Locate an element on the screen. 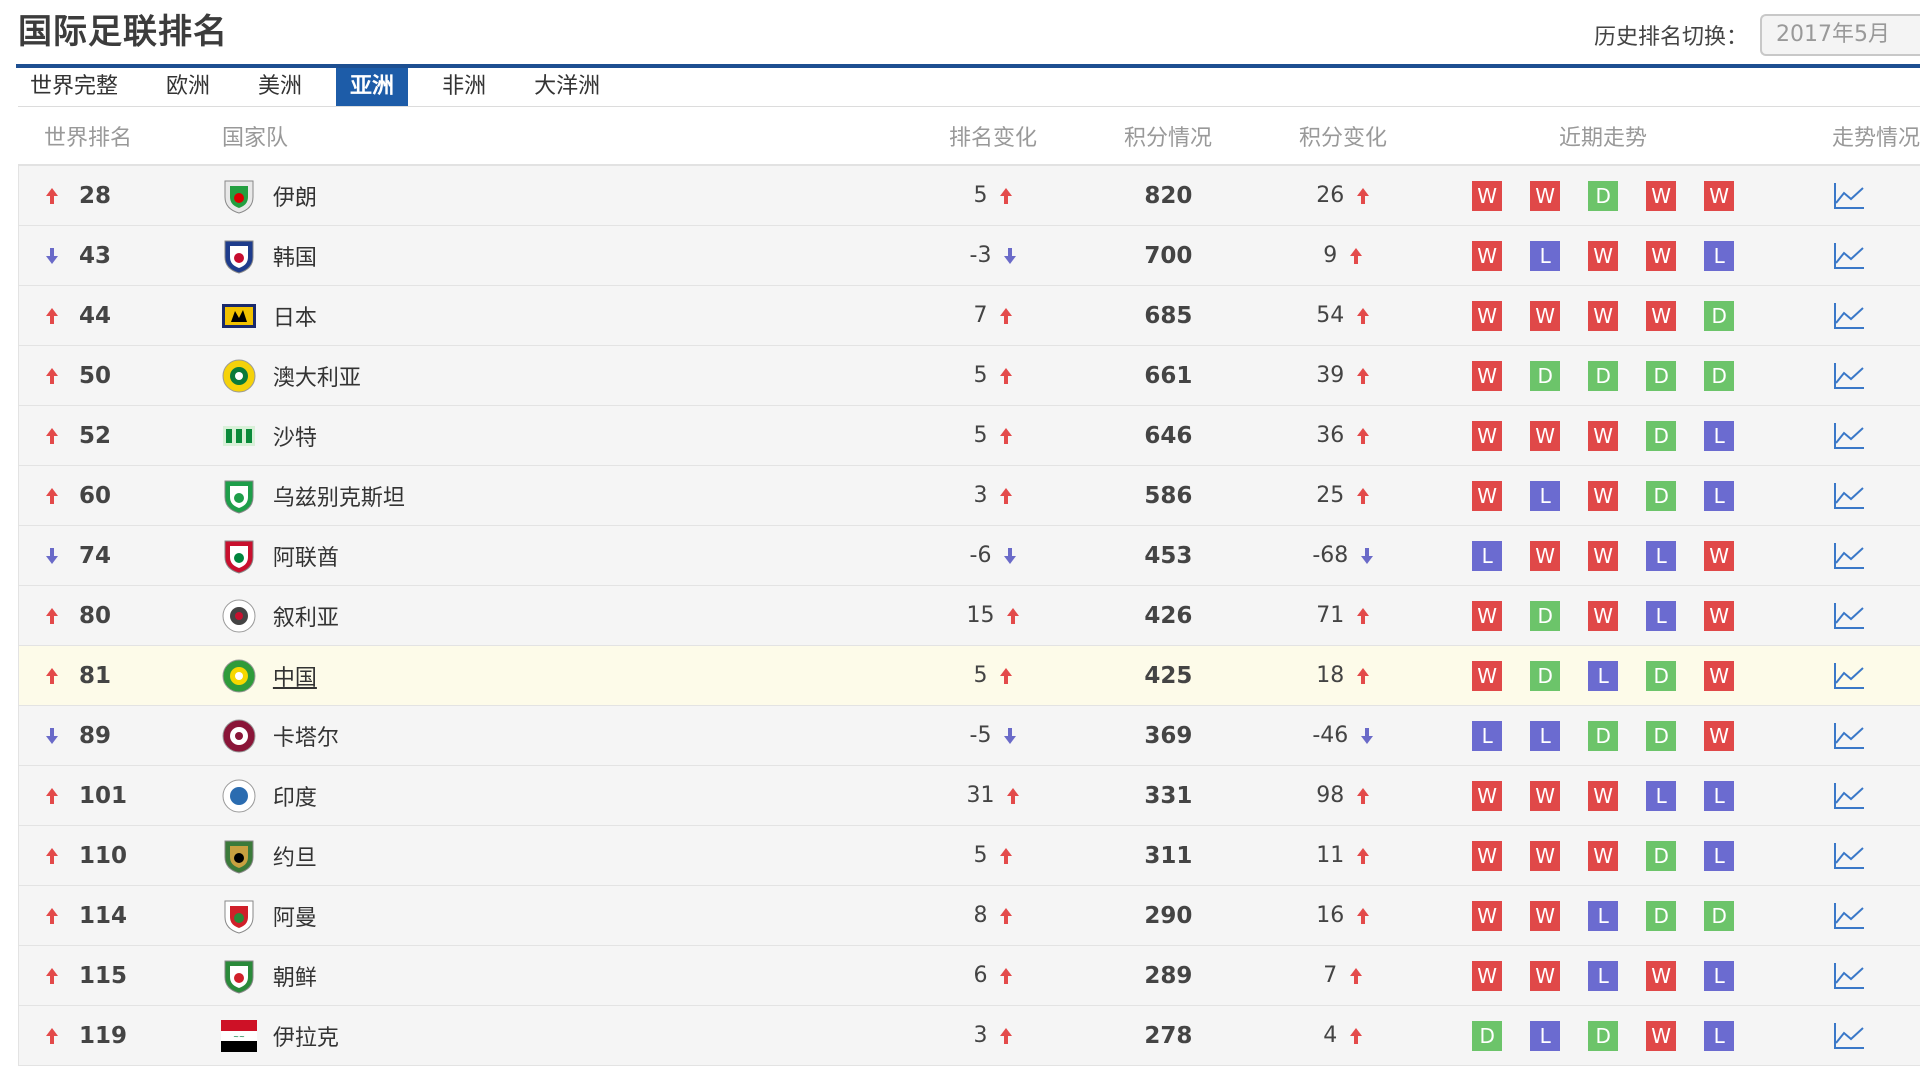 This screenshot has width=1920, height=1080. tab-4: 非洲 is located at coordinates (464, 87).